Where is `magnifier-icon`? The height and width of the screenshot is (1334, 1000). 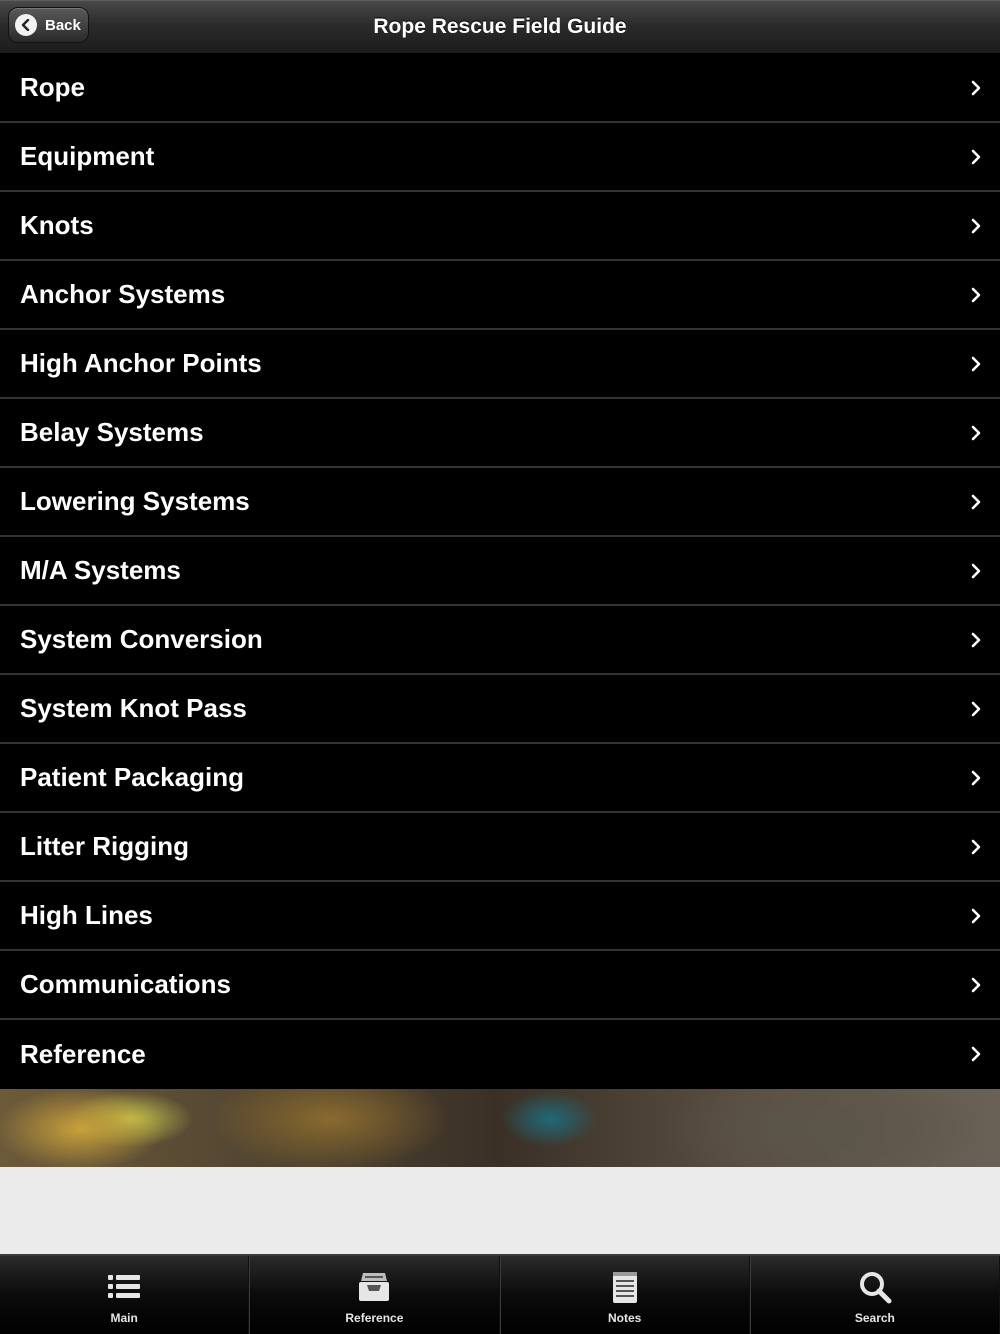 magnifier-icon is located at coordinates (875, 1288).